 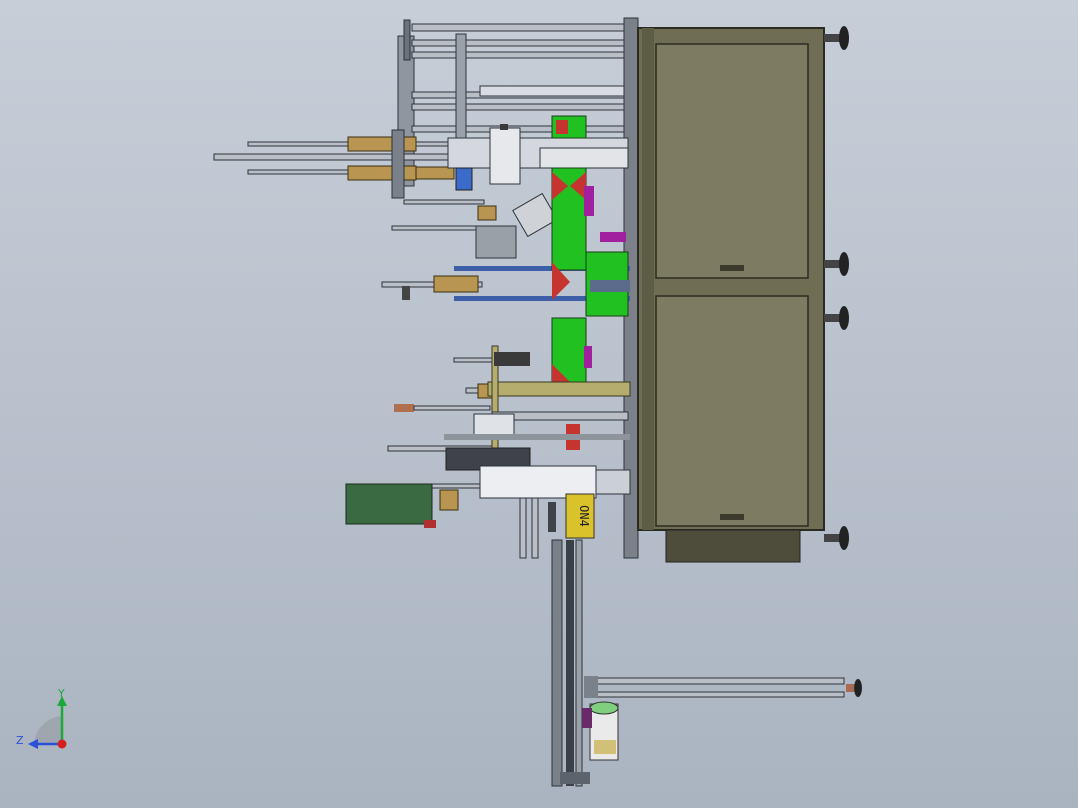 I want to click on coordinate-triad: Y Z, so click(x=41, y=718).